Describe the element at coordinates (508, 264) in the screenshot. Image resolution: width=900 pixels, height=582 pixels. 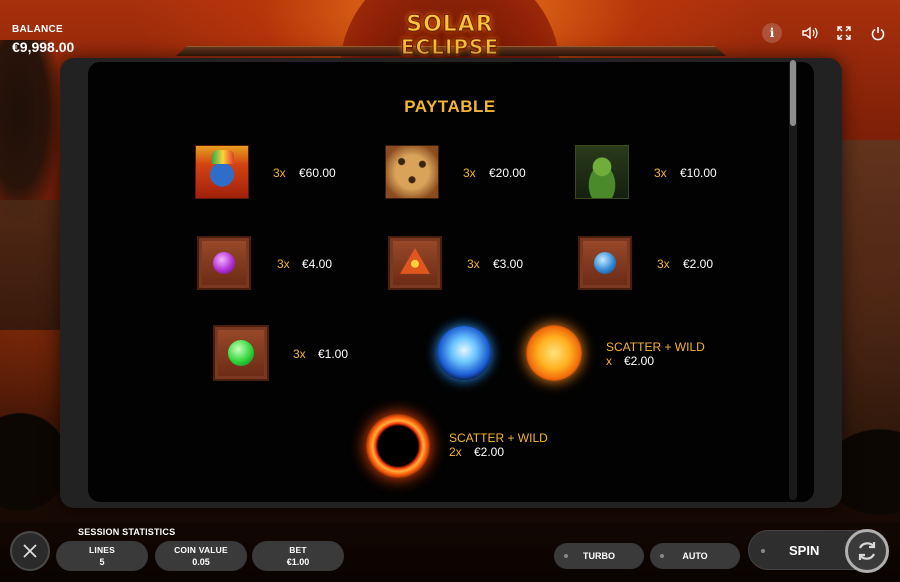
I see `red-triangle-payout: €3.00` at that location.